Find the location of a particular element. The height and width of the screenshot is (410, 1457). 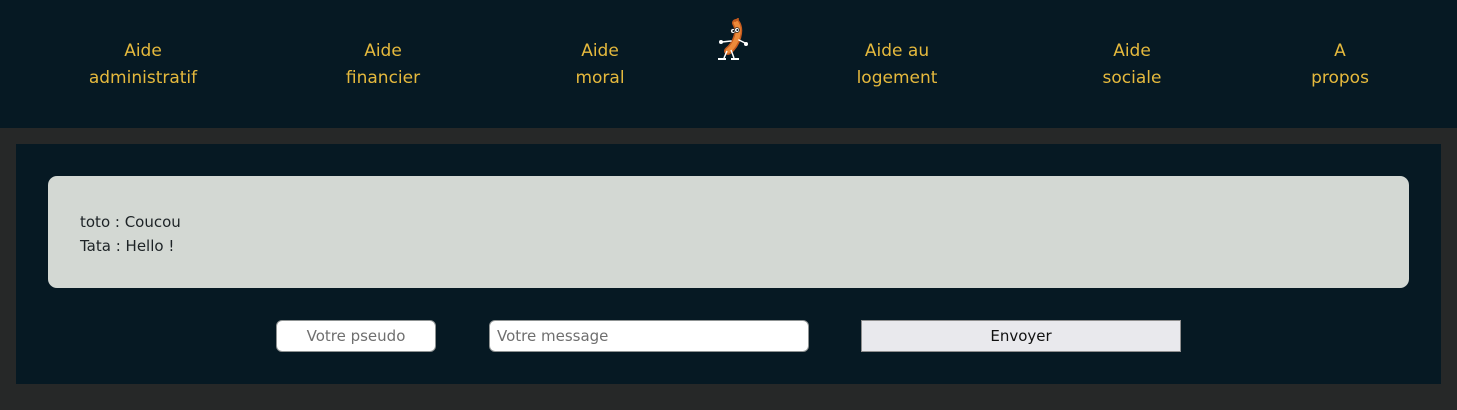

logo-svg is located at coordinates (733, 39).